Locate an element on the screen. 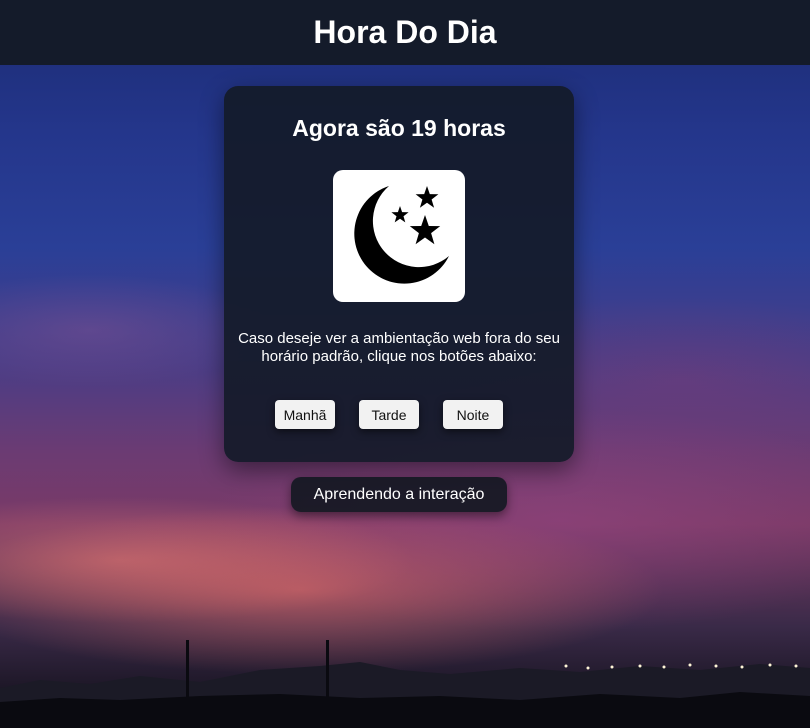  current-hour-heading: Agora são 19 horas is located at coordinates (399, 128).